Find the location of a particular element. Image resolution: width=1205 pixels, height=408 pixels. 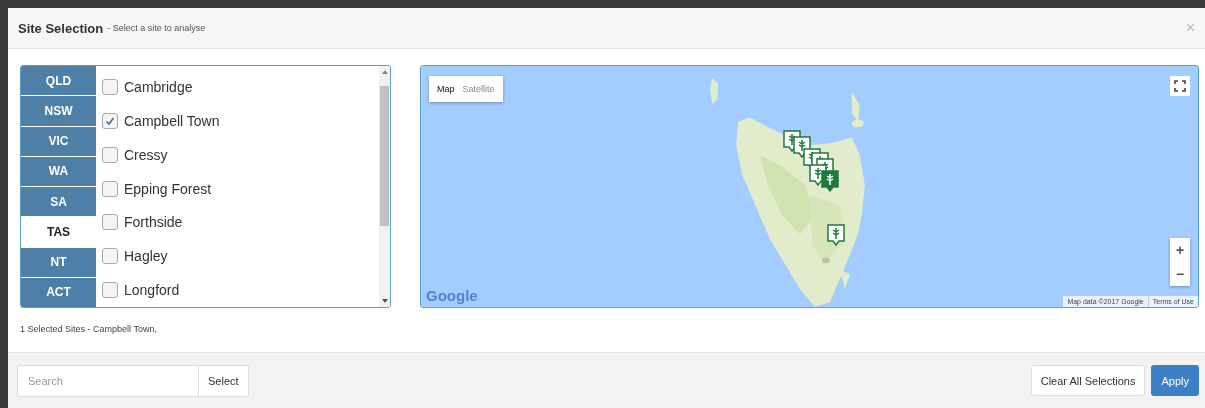

select-button: Select is located at coordinates (223, 380).